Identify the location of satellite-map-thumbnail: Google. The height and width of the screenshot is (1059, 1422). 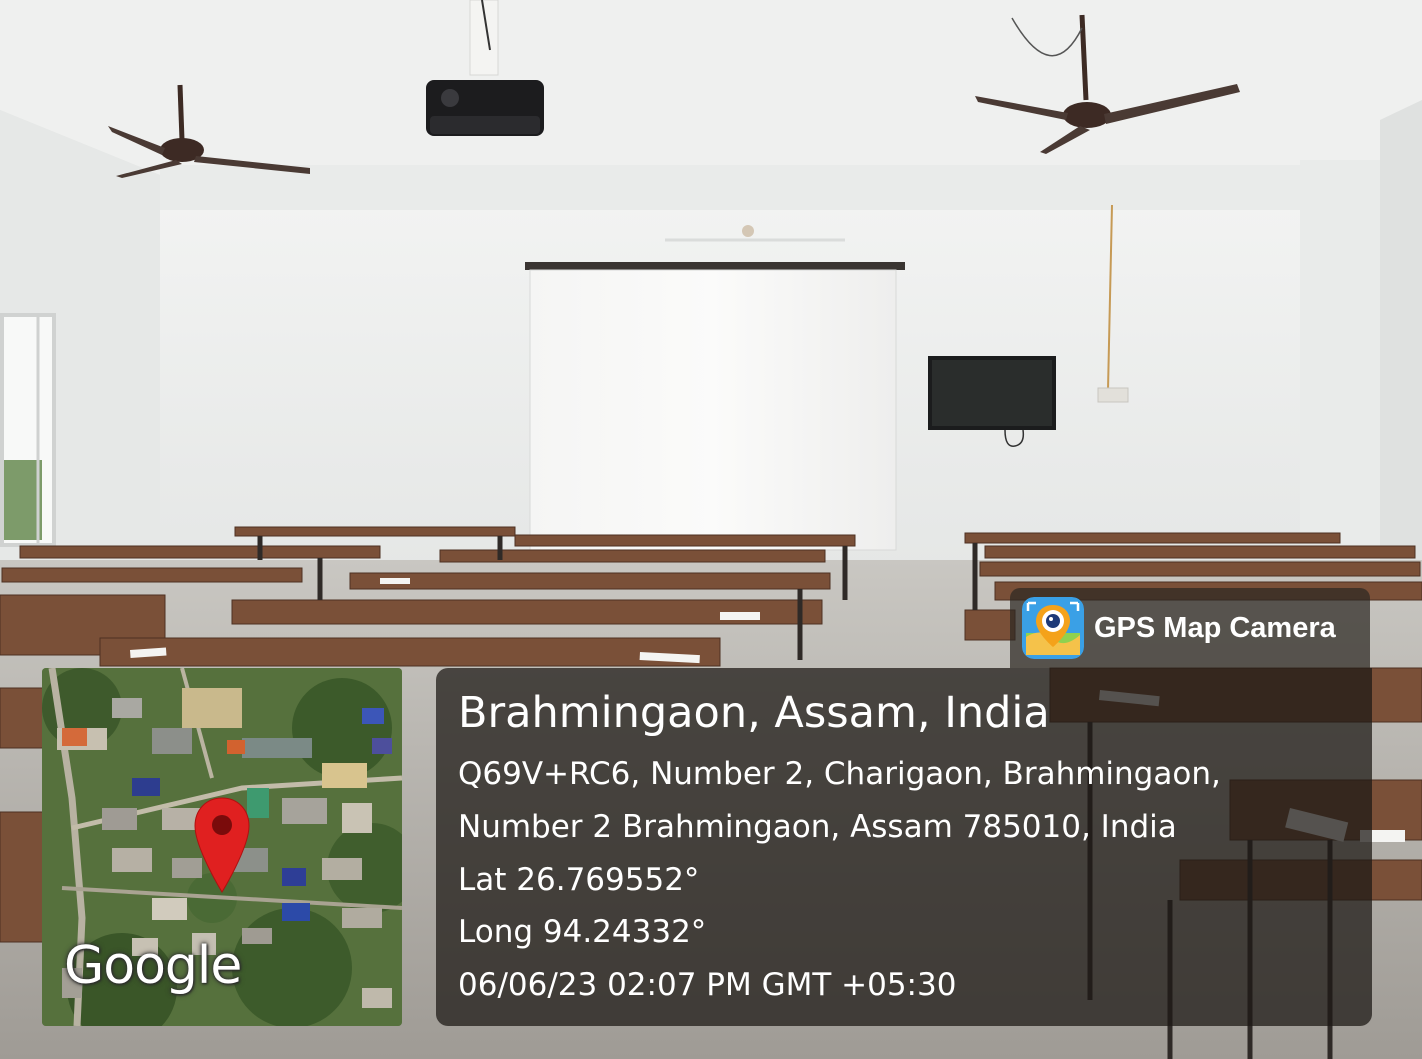
(222, 847).